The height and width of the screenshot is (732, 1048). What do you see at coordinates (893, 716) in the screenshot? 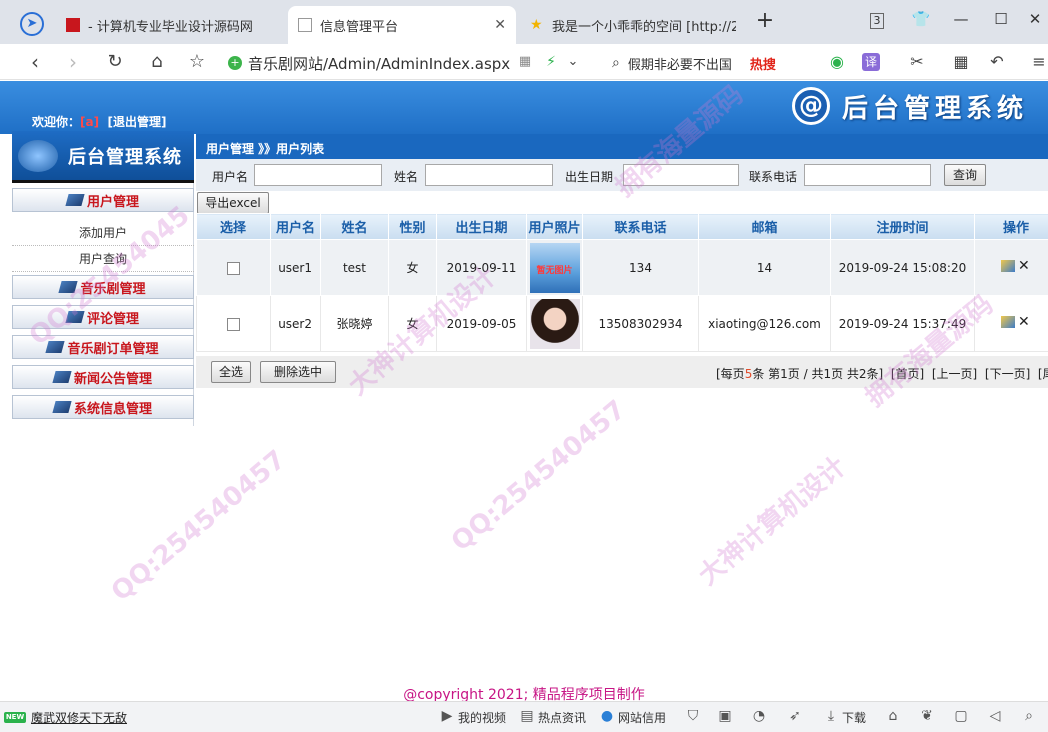
I see `game-icon: ⌂` at bounding box center [893, 716].